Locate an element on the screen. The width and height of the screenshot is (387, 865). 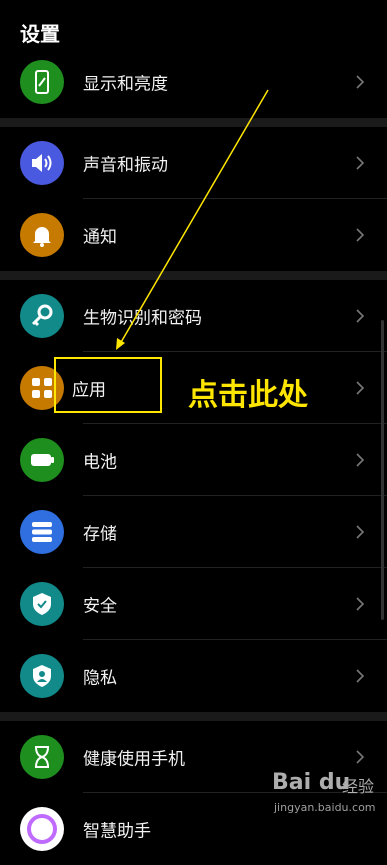
key-icon is located at coordinates (42, 316).